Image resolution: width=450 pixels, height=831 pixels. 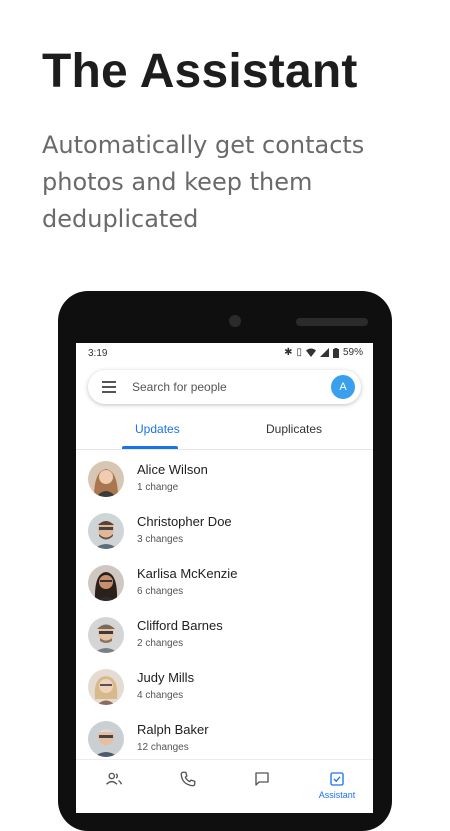 What do you see at coordinates (158, 487) in the screenshot?
I see `contact-changes: 1 change` at bounding box center [158, 487].